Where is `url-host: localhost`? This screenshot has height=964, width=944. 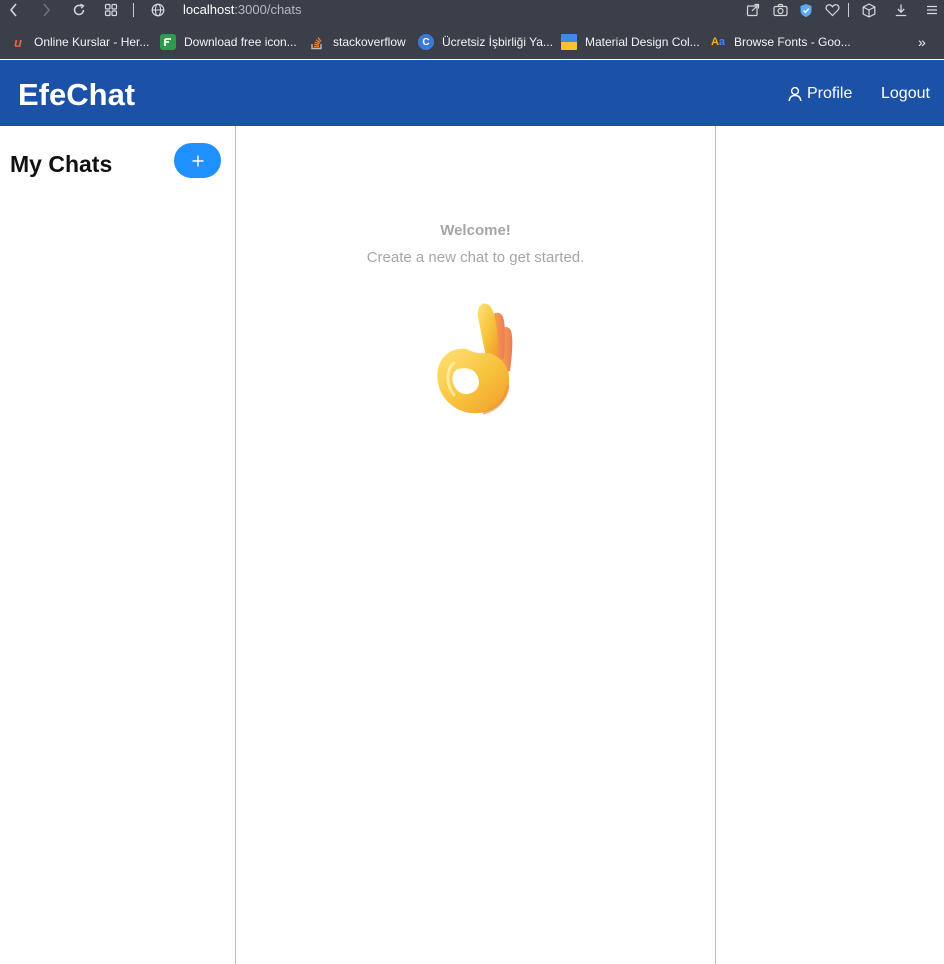 url-host: localhost is located at coordinates (209, 9).